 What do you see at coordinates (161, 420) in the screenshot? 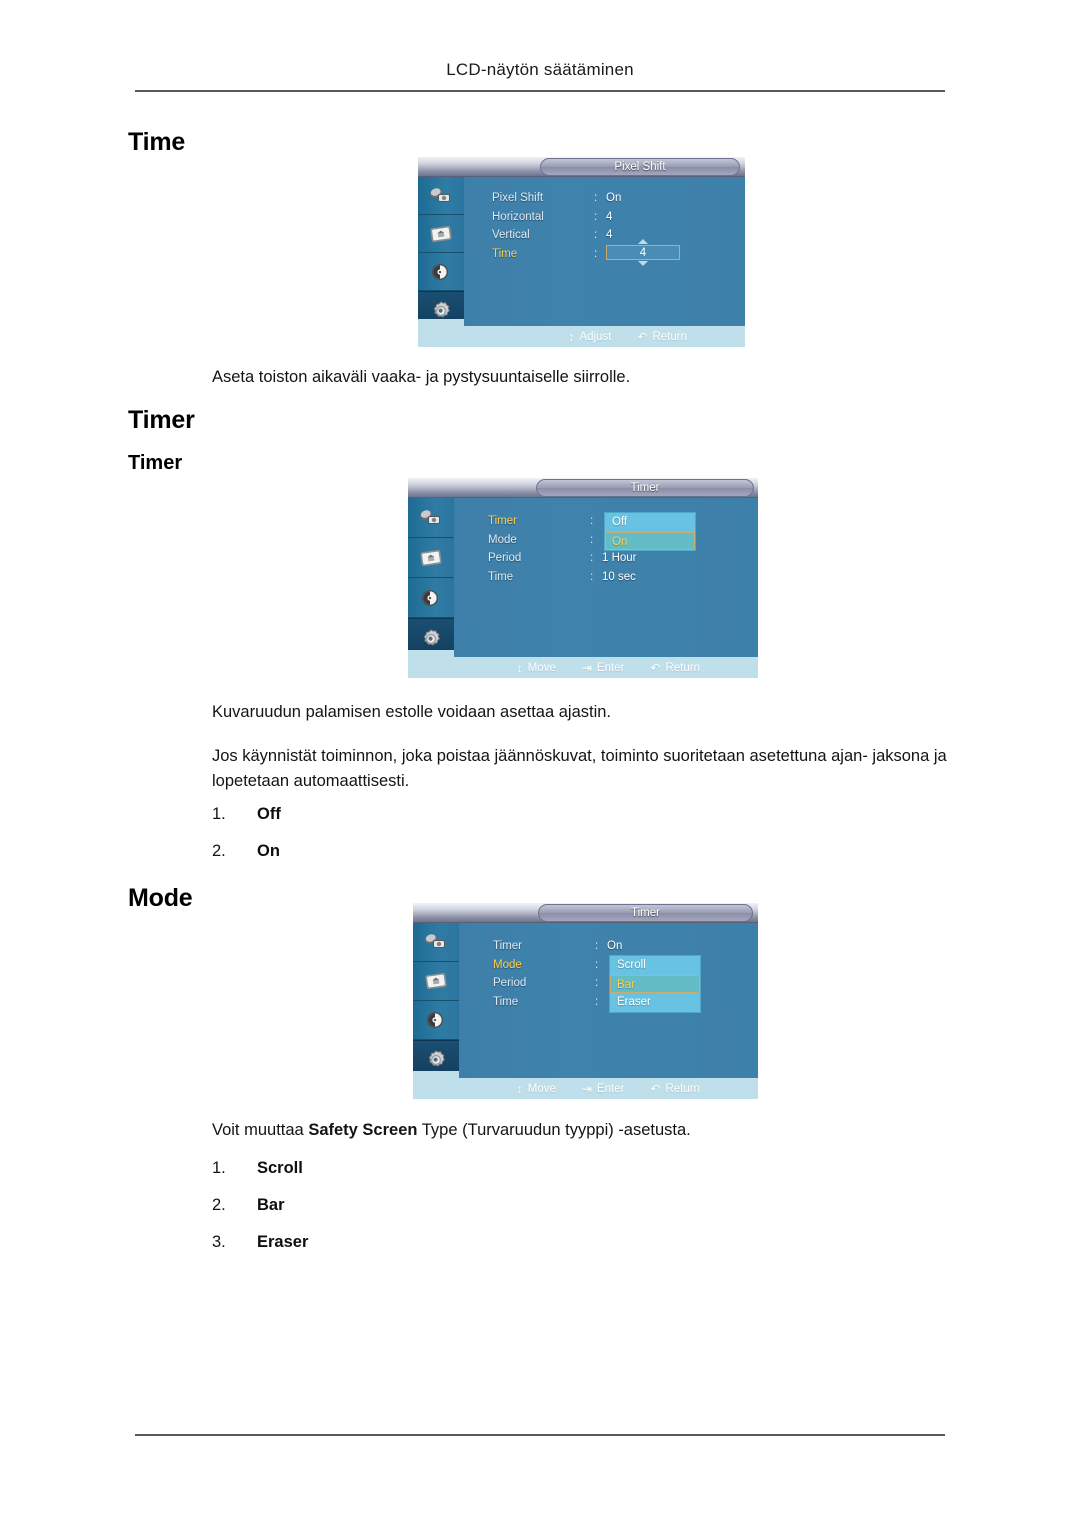
I see `section-heading-timer: Timer` at bounding box center [161, 420].